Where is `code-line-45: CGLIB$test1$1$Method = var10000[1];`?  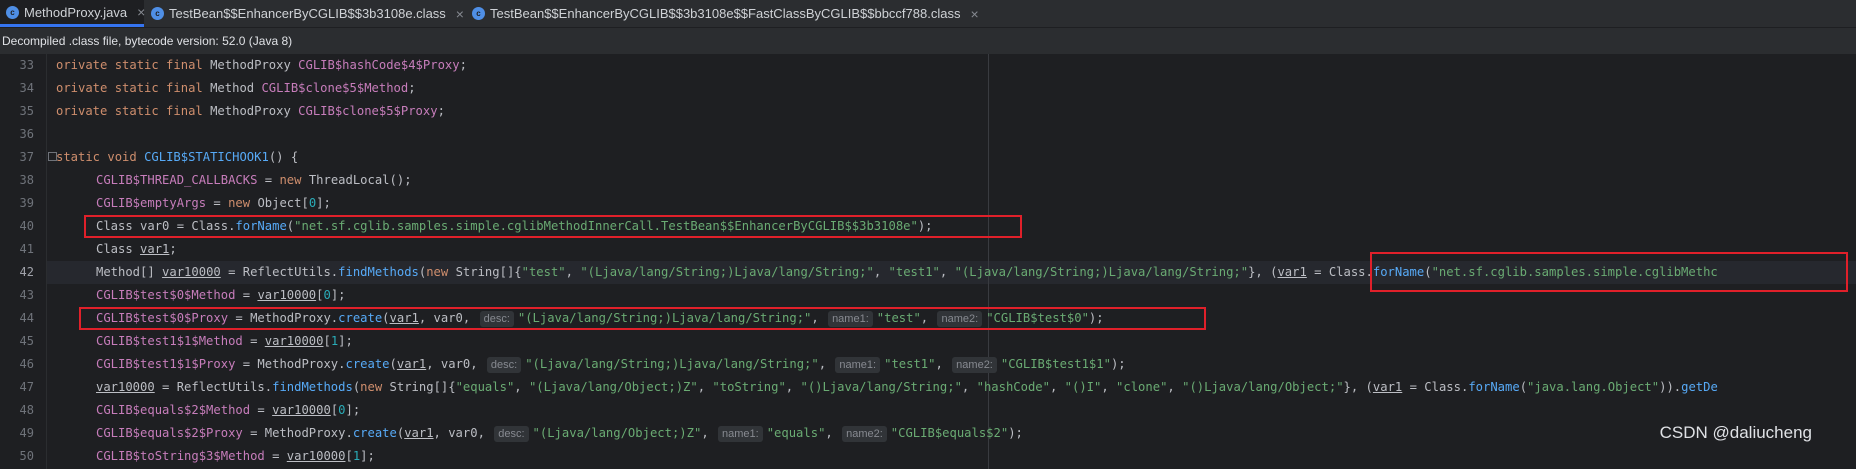 code-line-45: CGLIB$test1$1$Method = var10000[1]; is located at coordinates (224, 341).